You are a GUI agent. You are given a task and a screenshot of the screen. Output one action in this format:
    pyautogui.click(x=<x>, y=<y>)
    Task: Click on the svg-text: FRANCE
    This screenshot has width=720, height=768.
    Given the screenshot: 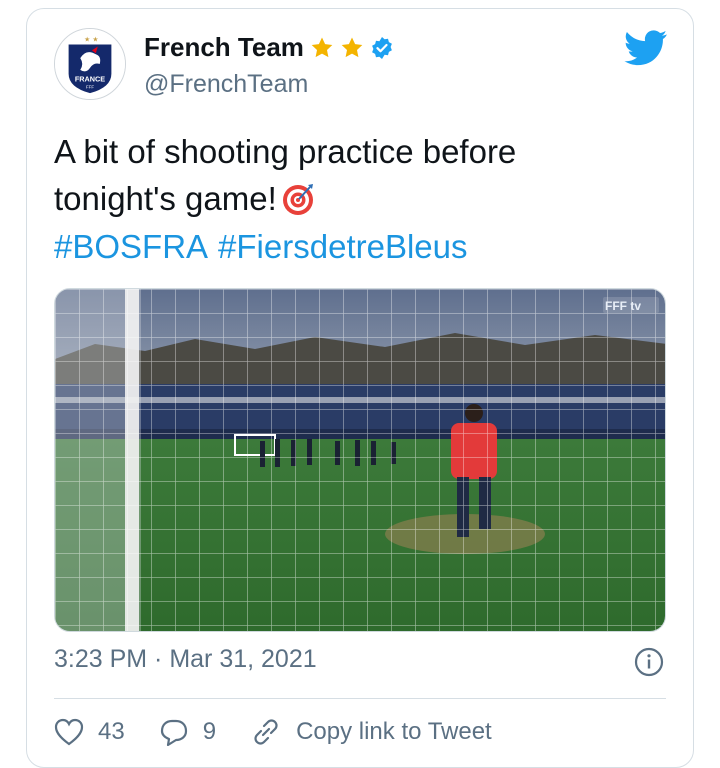 What is the action you would take?
    pyautogui.click(x=90, y=79)
    